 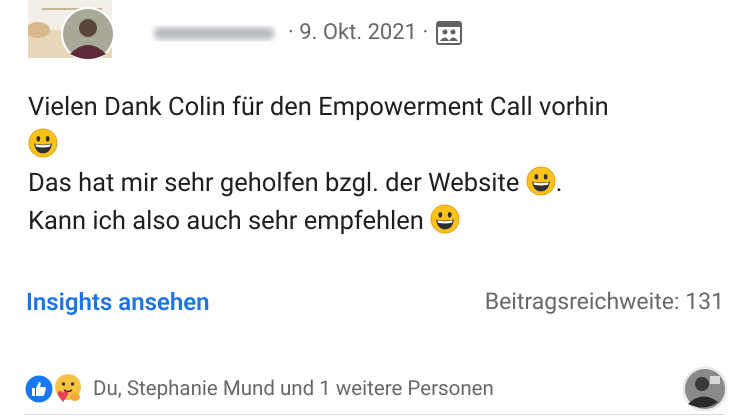 I want to click on post-date: · 9. Okt. 2021 ·, so click(x=358, y=33).